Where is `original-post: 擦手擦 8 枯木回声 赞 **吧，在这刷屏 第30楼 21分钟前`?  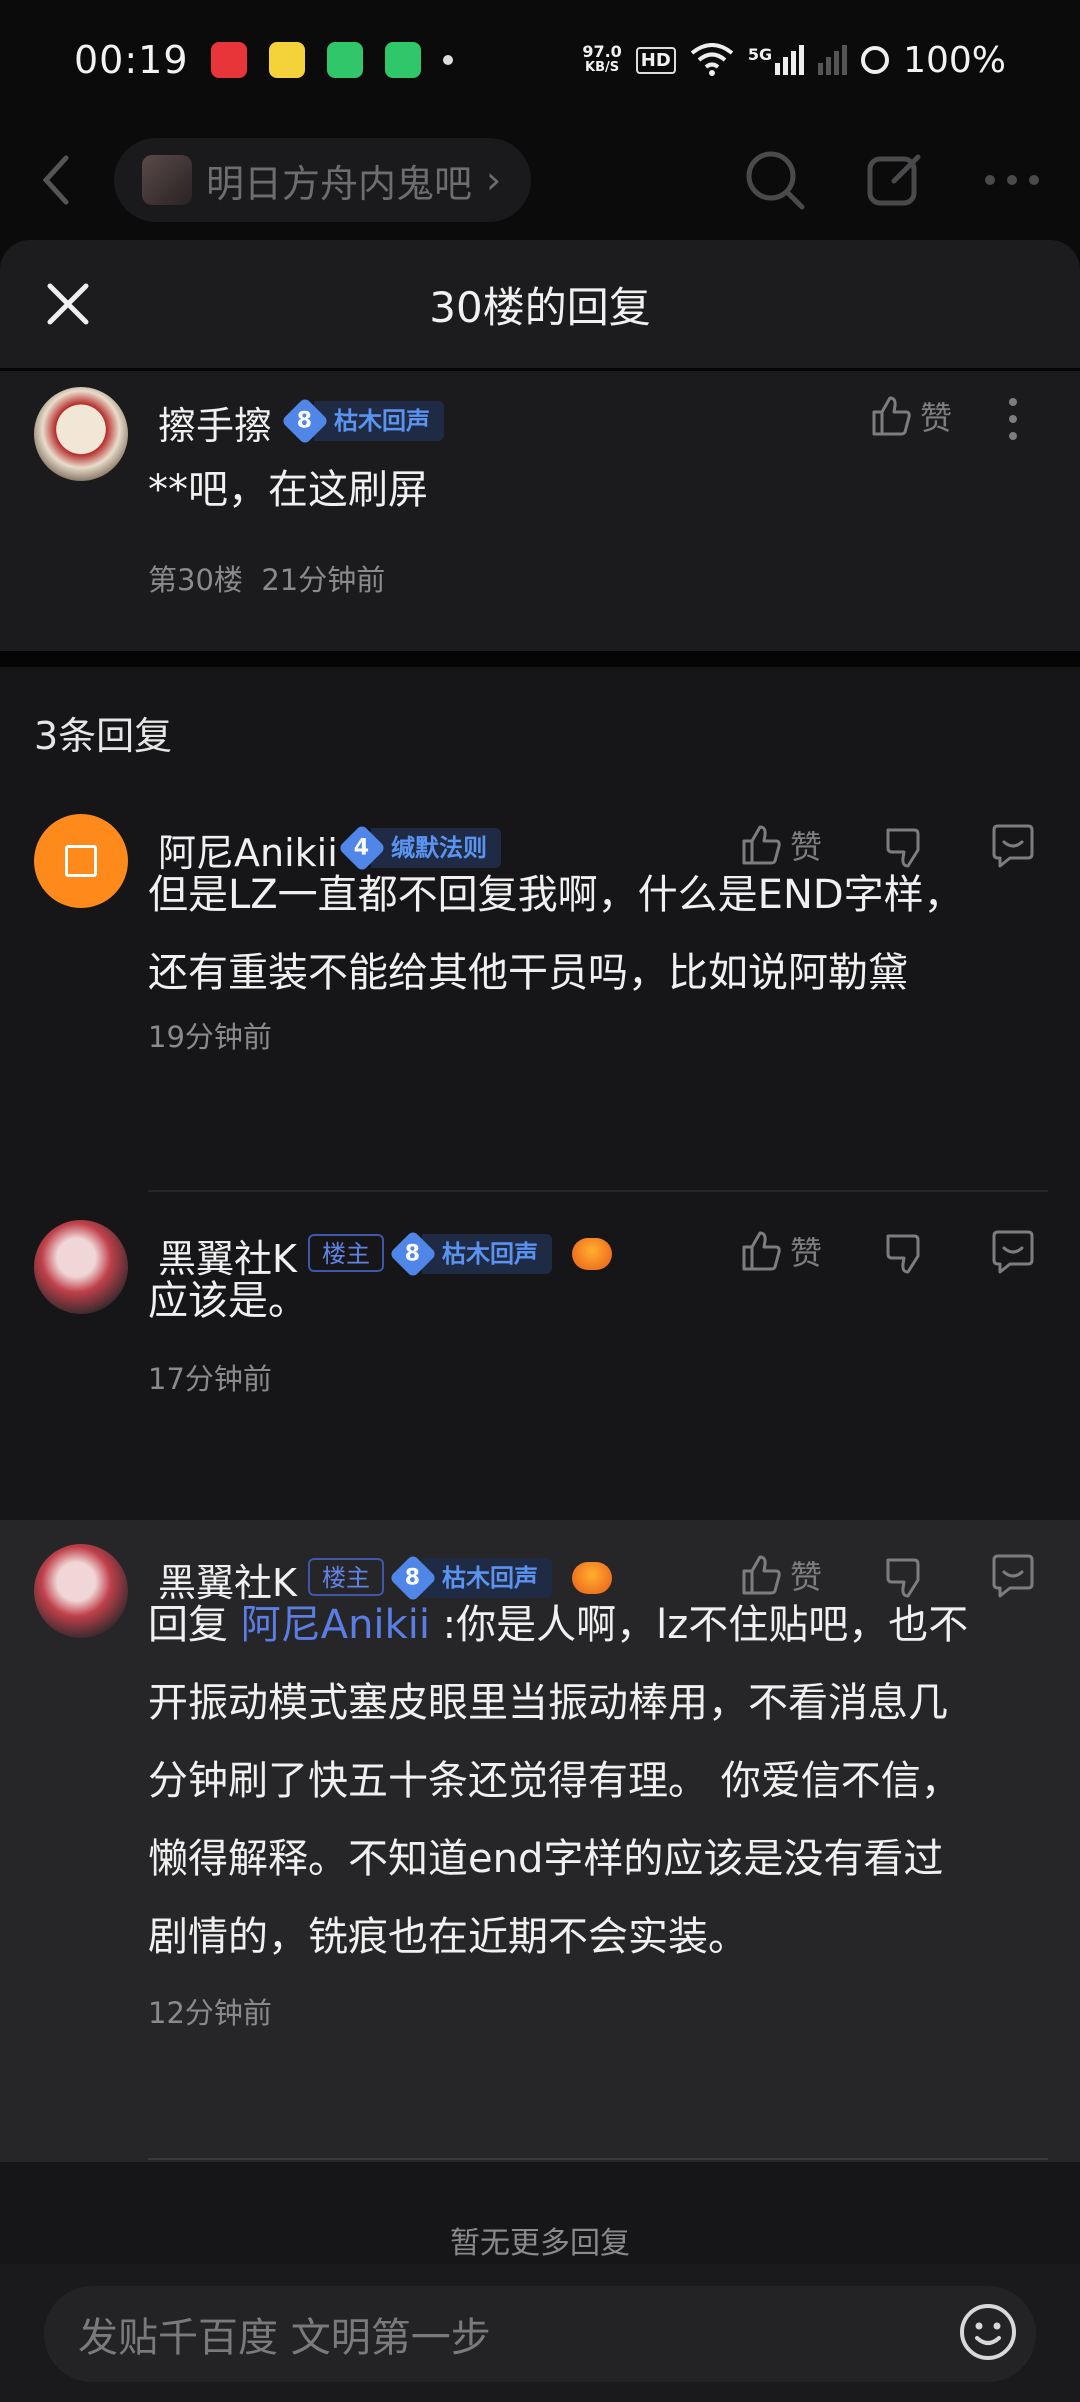
original-post: 擦手擦 8 枯木回声 赞 **吧，在这刷屏 第30楼 21分钟前 is located at coordinates (540, 511).